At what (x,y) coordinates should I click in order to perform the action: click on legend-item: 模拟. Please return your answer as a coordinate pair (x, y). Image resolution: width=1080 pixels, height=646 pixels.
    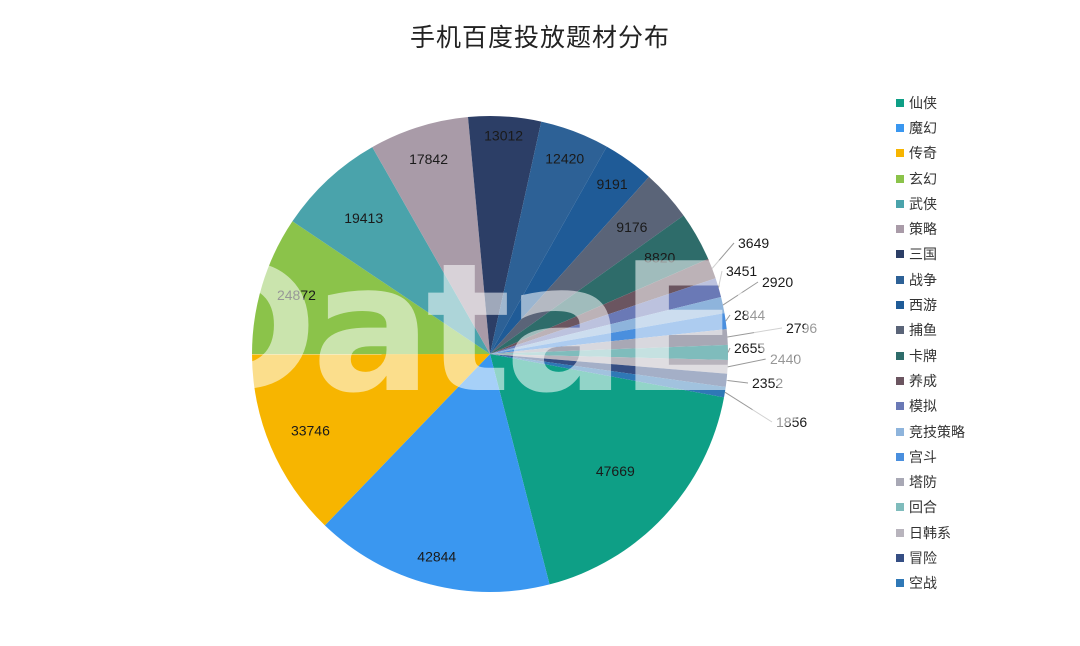
    Looking at the image, I should click on (930, 406).